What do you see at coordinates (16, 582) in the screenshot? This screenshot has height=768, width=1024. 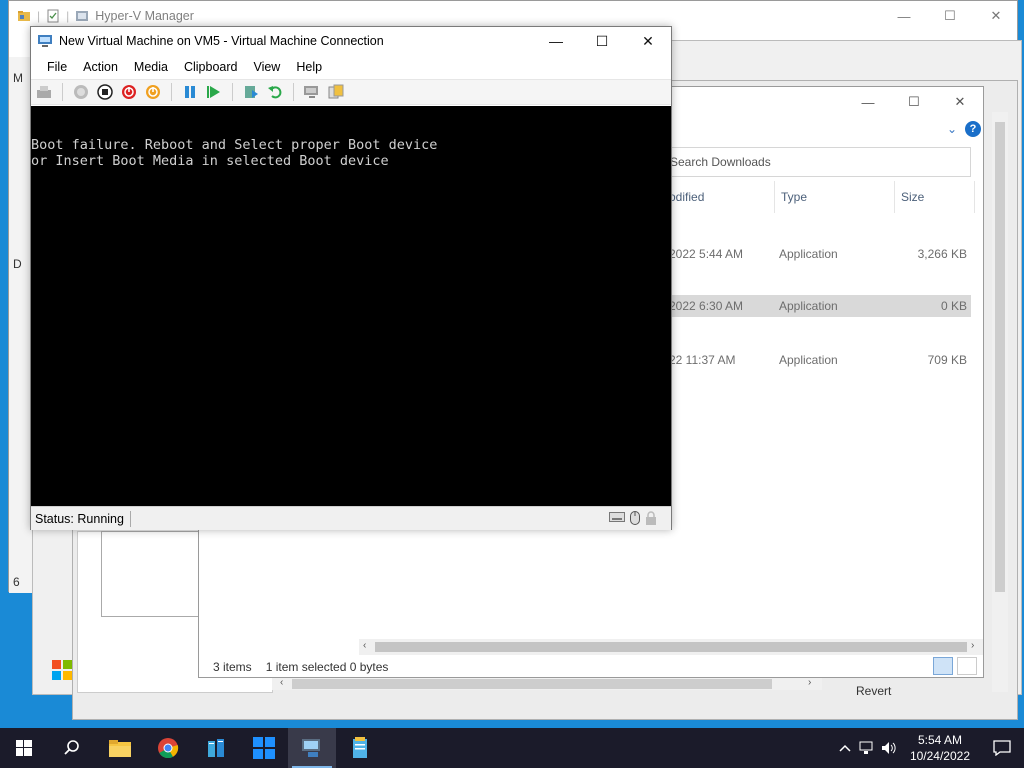 I see `nav-letter: 6` at bounding box center [16, 582].